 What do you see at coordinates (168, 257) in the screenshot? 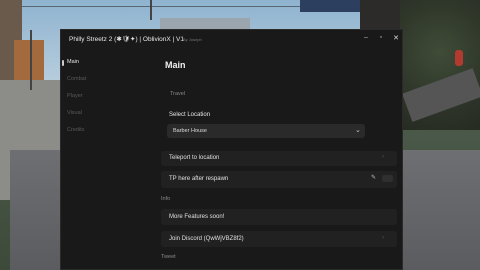
I see `section-tweet: Tweet` at bounding box center [168, 257].